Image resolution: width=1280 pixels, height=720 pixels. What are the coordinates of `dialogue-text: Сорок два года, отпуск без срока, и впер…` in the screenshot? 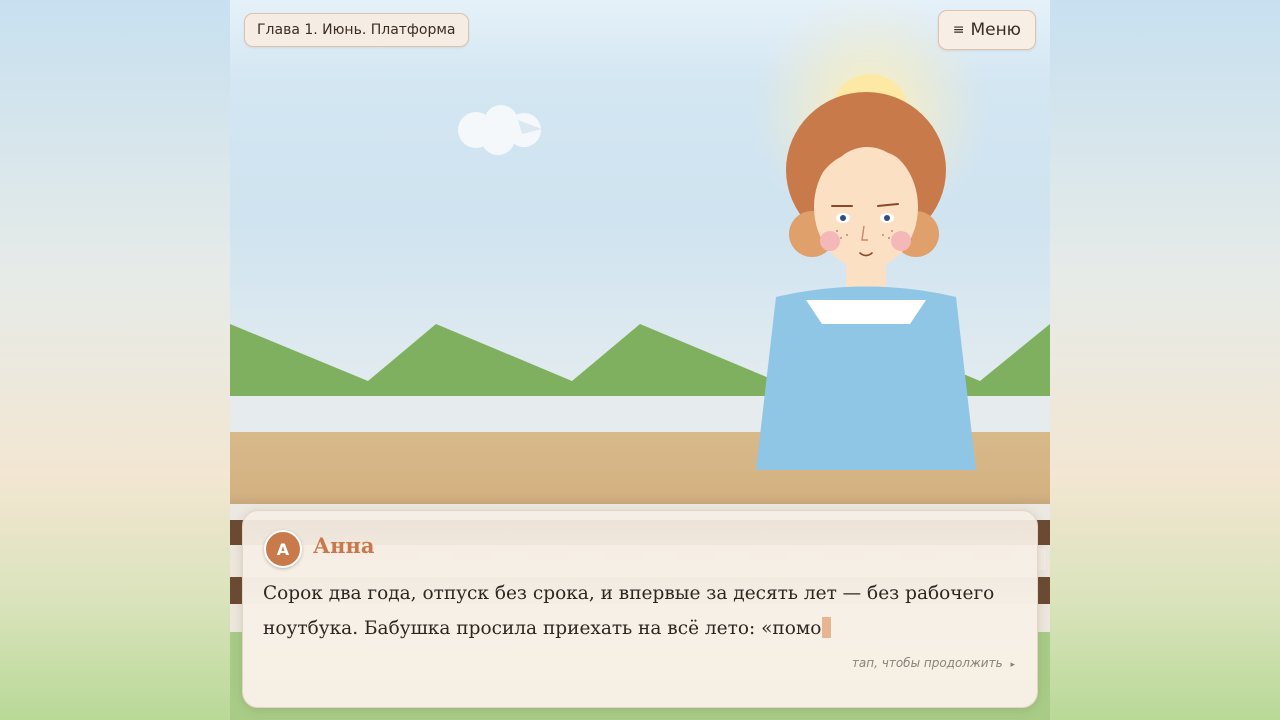 It's located at (629, 611).